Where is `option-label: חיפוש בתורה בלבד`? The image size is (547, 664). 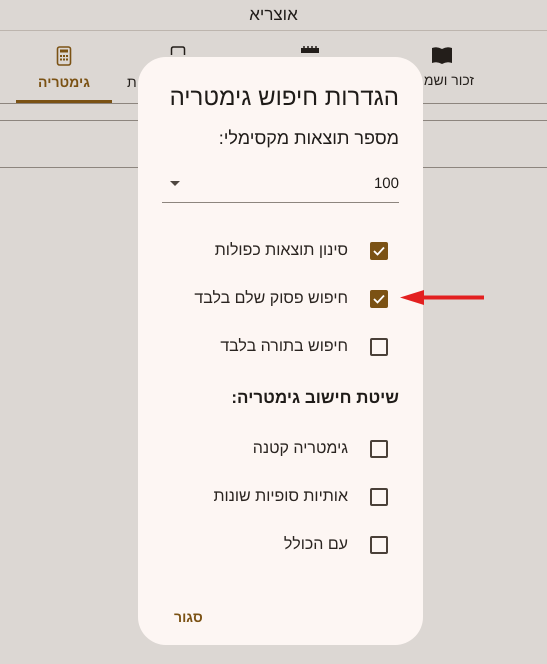
option-label: חיפוש בתורה בלבד is located at coordinates (284, 347).